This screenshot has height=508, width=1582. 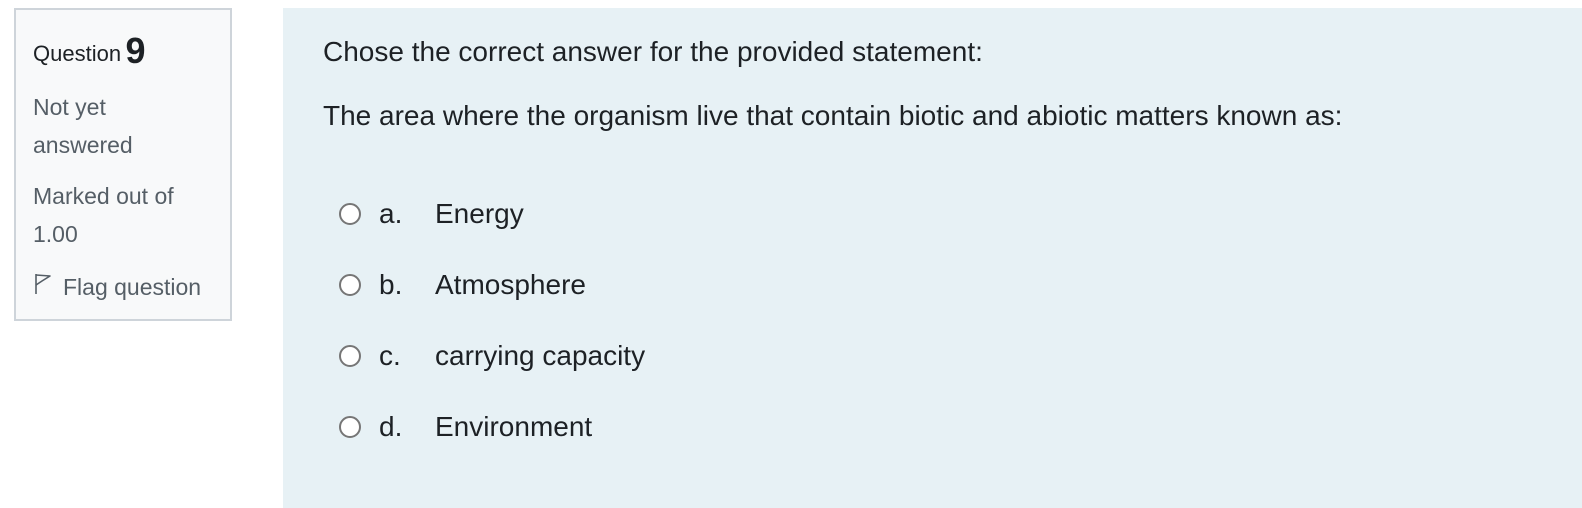 I want to click on answer-text: Environment, so click(x=514, y=426).